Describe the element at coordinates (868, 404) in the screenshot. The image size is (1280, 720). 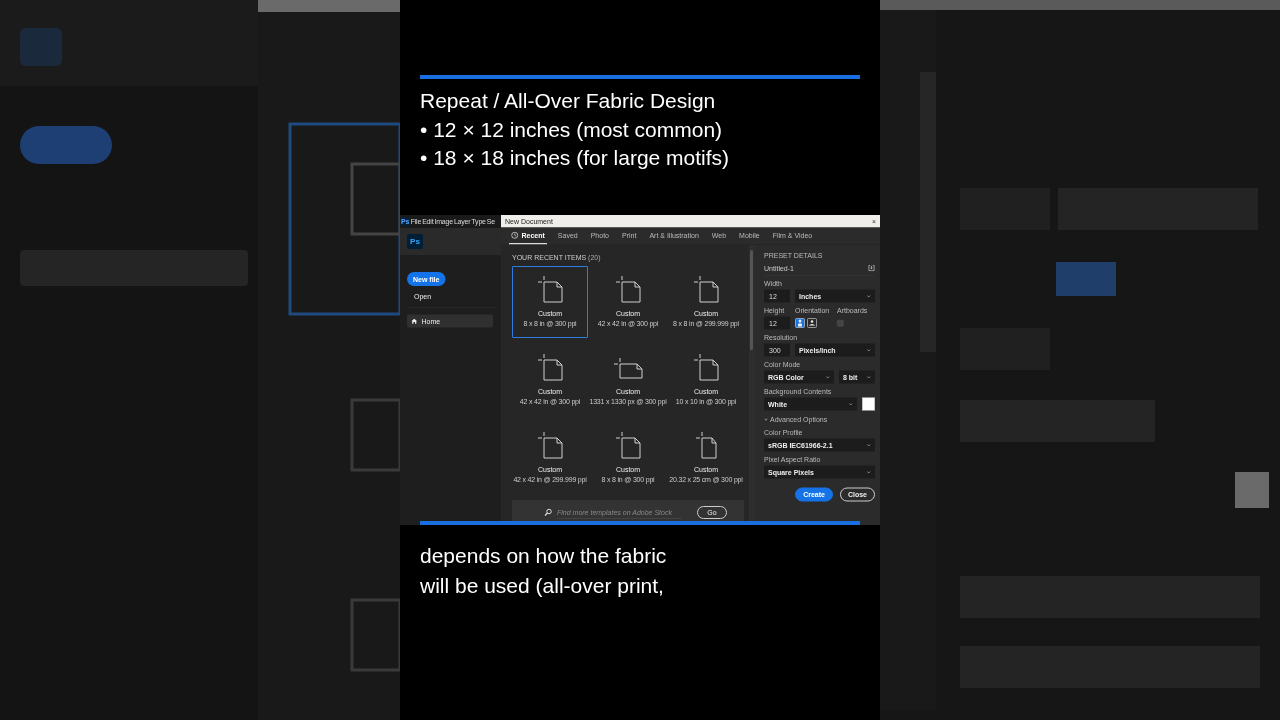
I see `color-swatch` at that location.